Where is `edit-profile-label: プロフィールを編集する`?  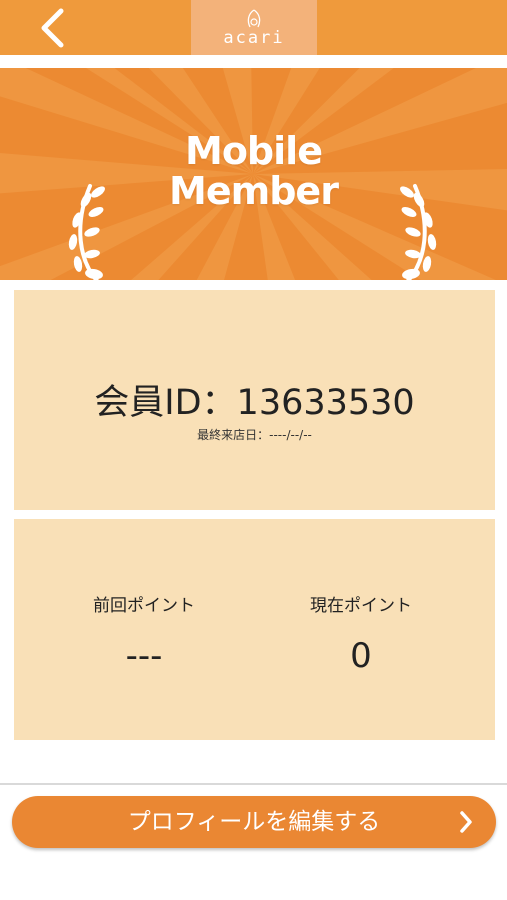
edit-profile-label: プロフィールを編集する is located at coordinates (254, 822).